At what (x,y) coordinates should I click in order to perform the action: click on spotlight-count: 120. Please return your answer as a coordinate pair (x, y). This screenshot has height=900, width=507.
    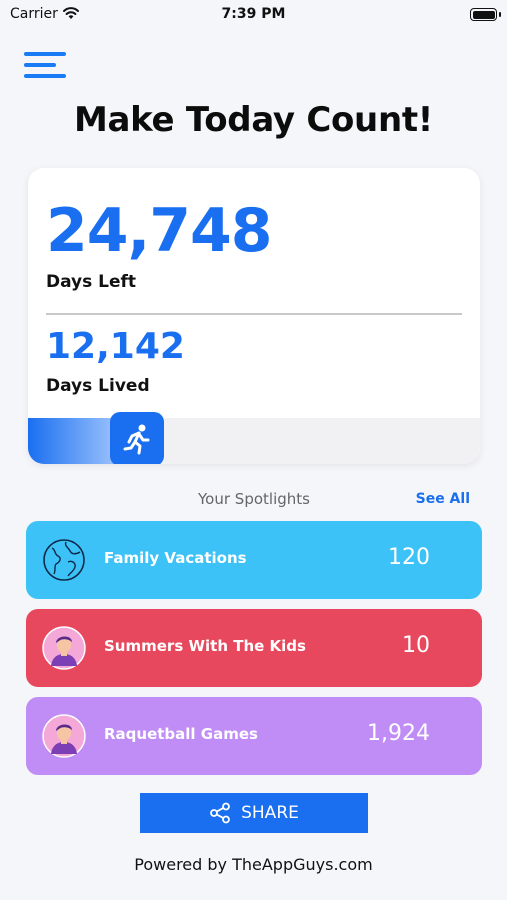
    Looking at the image, I should click on (409, 557).